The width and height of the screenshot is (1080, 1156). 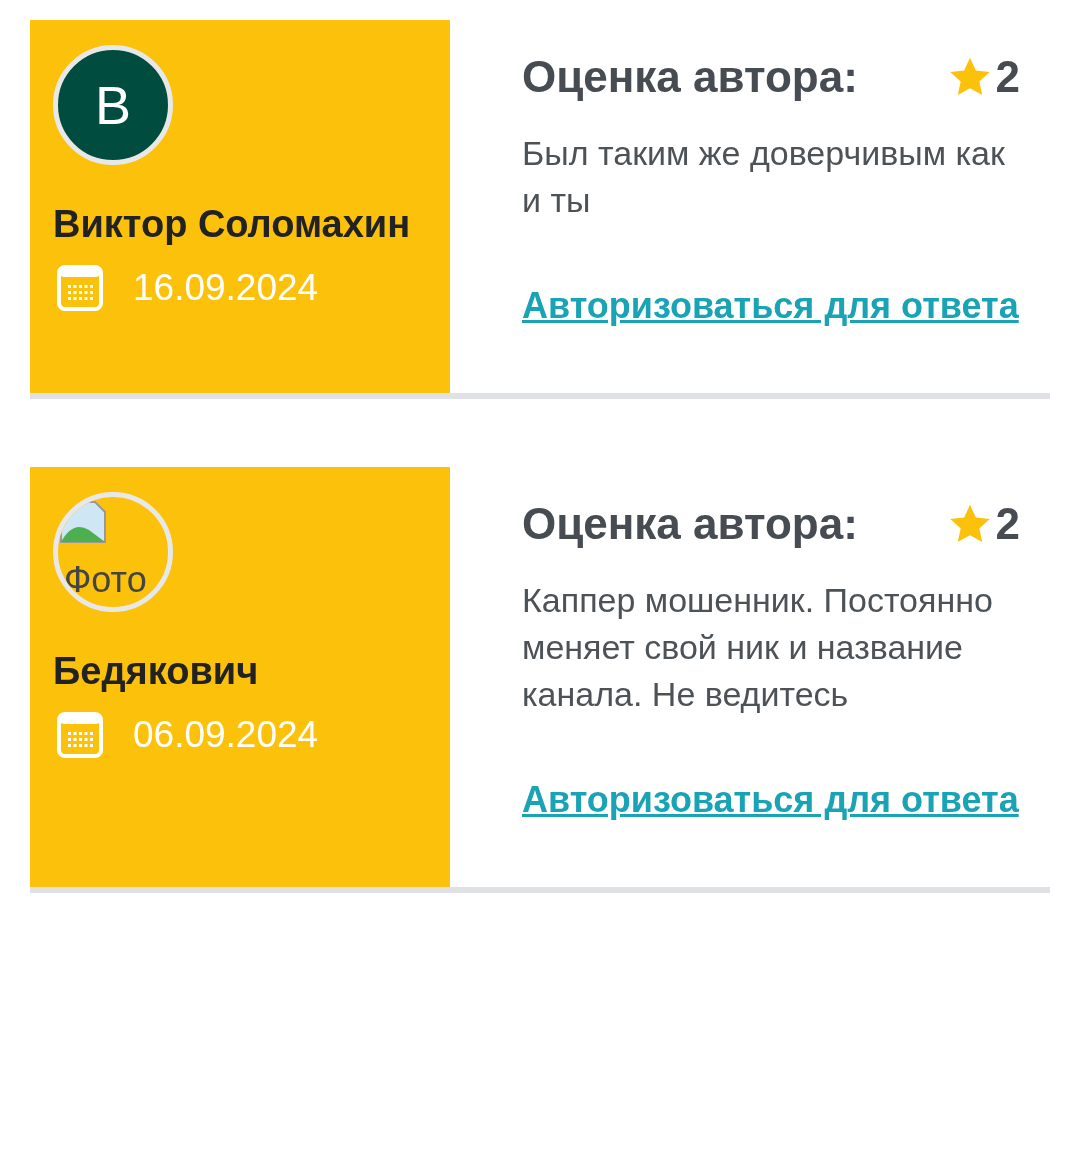 I want to click on review-date: 16.09.2024, so click(x=226, y=288).